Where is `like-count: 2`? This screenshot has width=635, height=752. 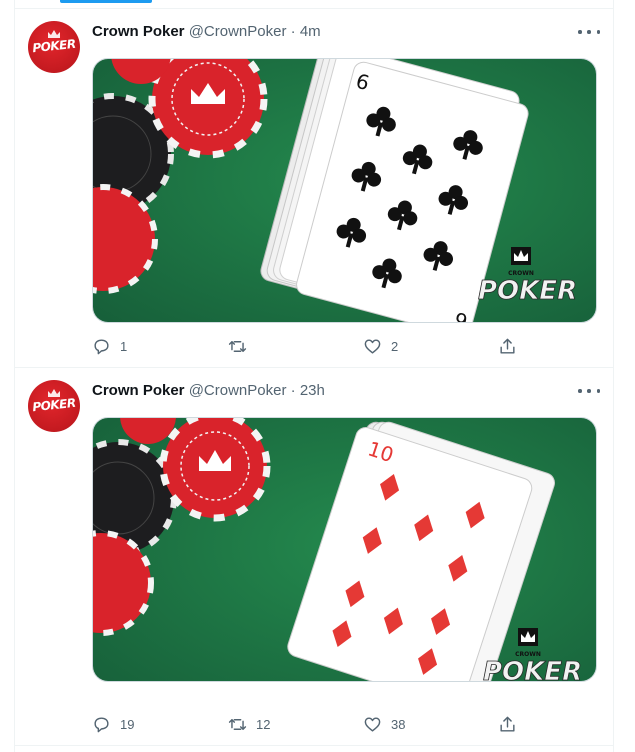 like-count: 2 is located at coordinates (395, 346).